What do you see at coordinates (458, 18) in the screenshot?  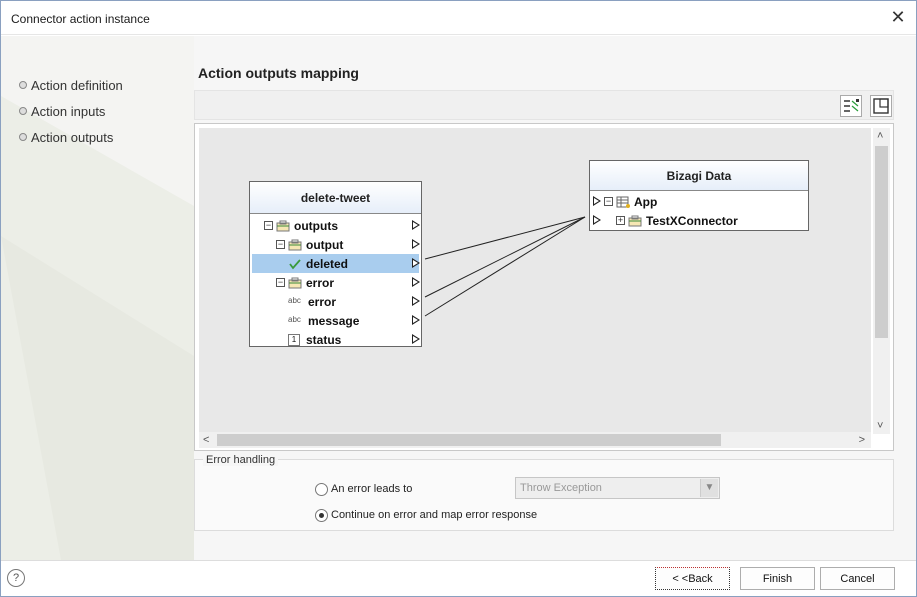 I see `title-bar: Connector action instance ✕` at bounding box center [458, 18].